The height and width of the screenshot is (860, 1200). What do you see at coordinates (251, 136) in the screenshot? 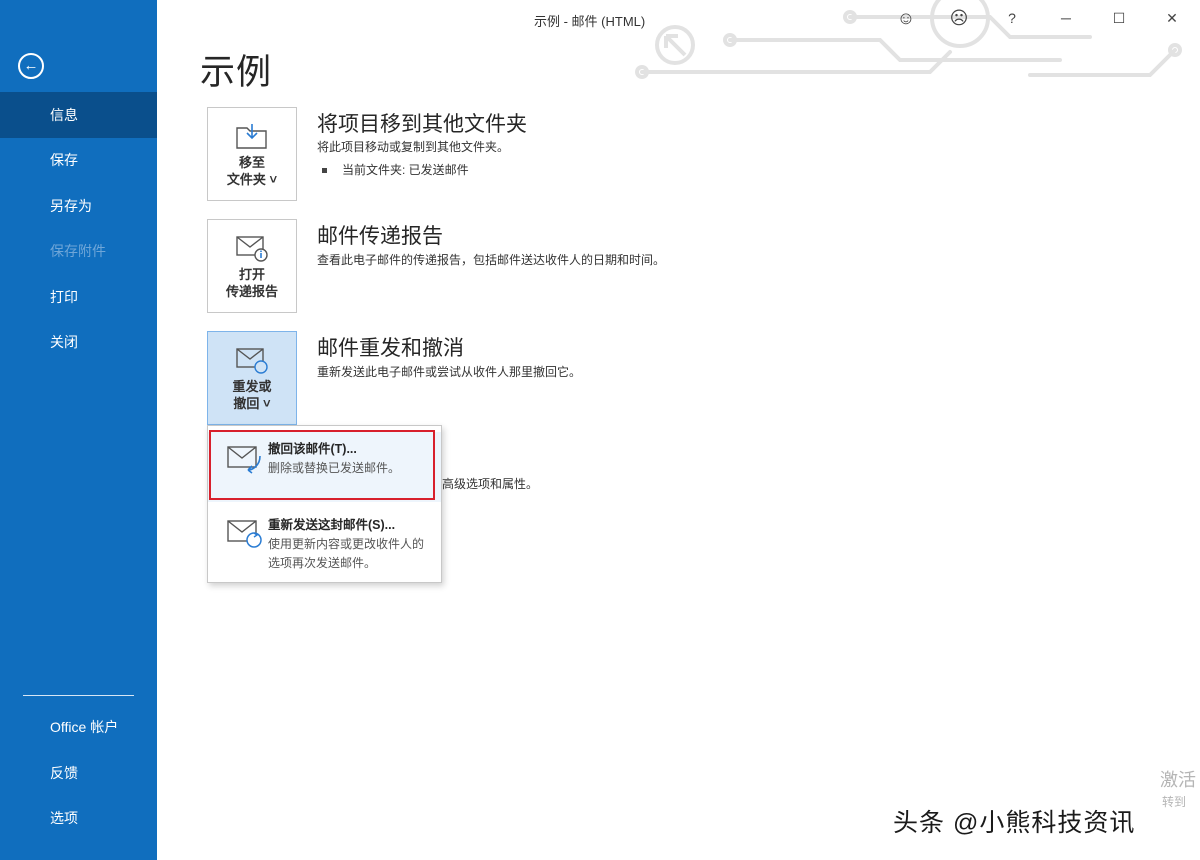
I see `folder-move-icon` at bounding box center [251, 136].